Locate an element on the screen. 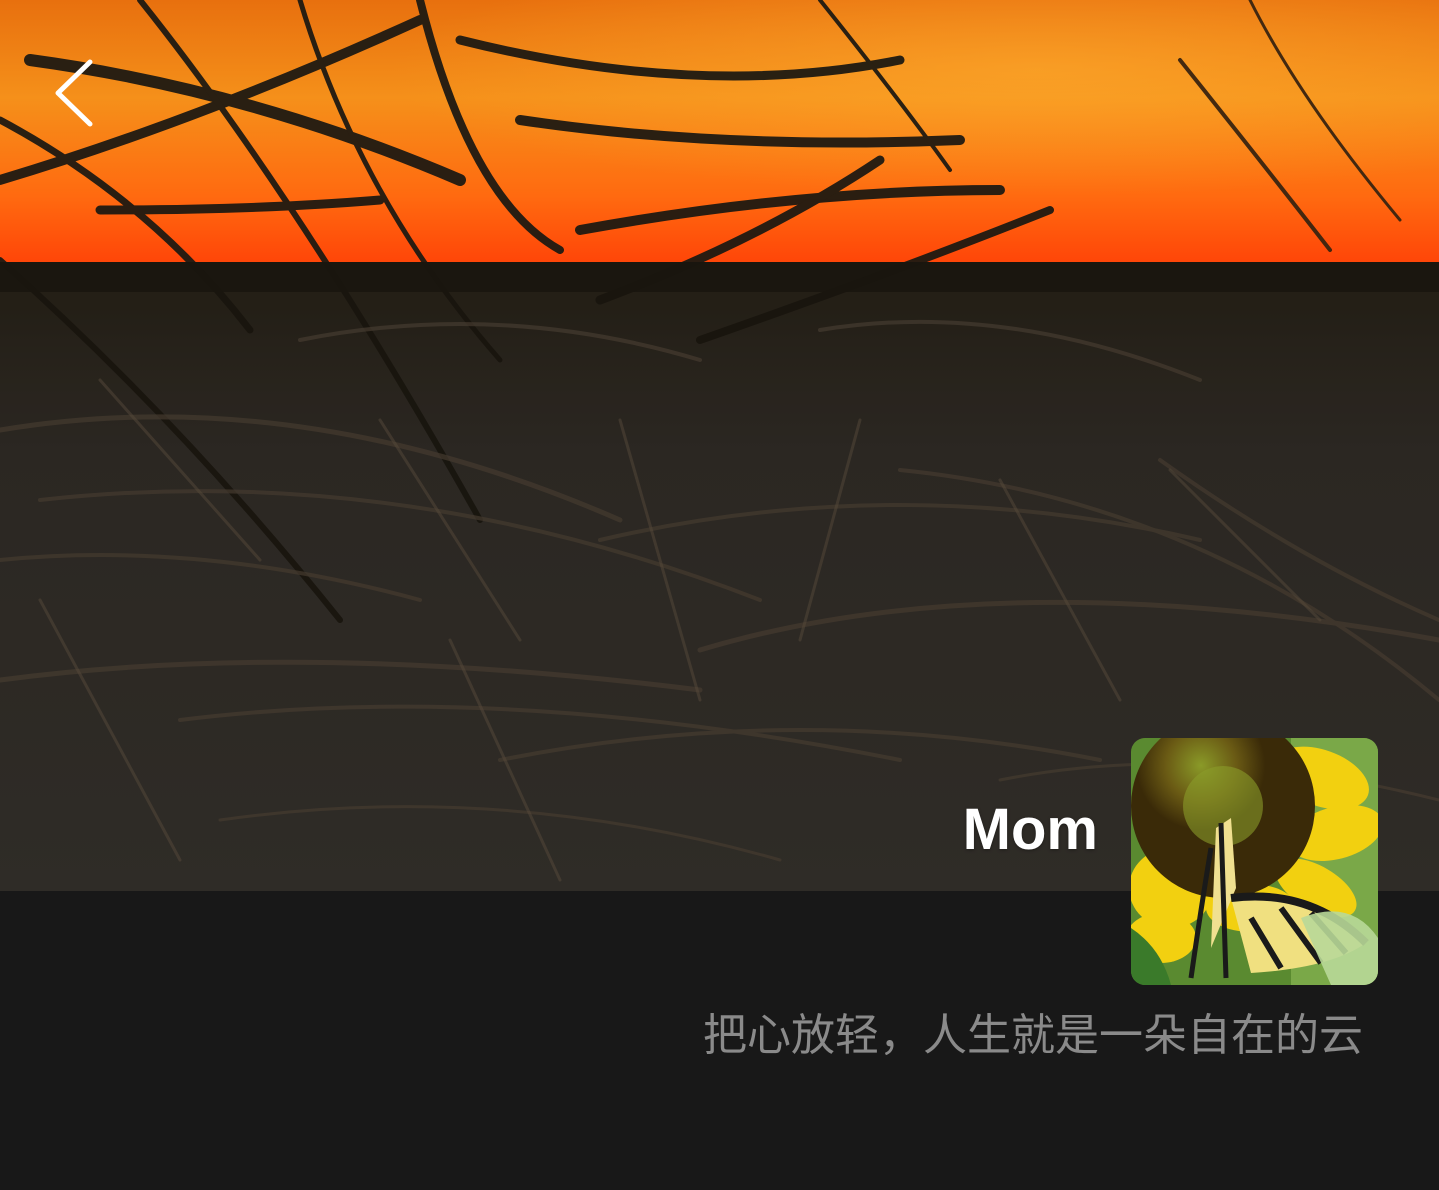 The width and height of the screenshot is (1439, 1190). avatar-image is located at coordinates (1254, 861).